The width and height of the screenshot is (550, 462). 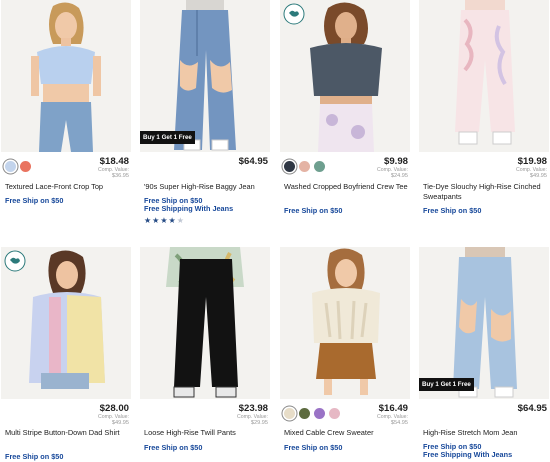 What do you see at coordinates (114, 161) in the screenshot?
I see `price: $18.48` at bounding box center [114, 161].